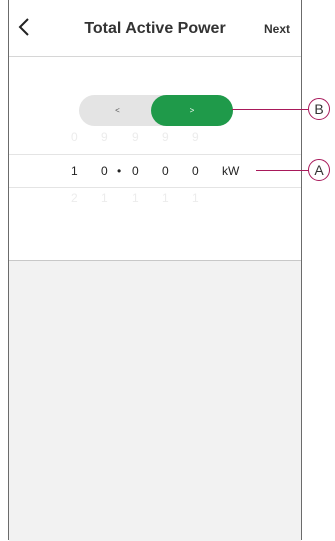 The height and width of the screenshot is (541, 335). Describe the element at coordinates (119, 171) in the screenshot. I see `decimal-point: •` at that location.